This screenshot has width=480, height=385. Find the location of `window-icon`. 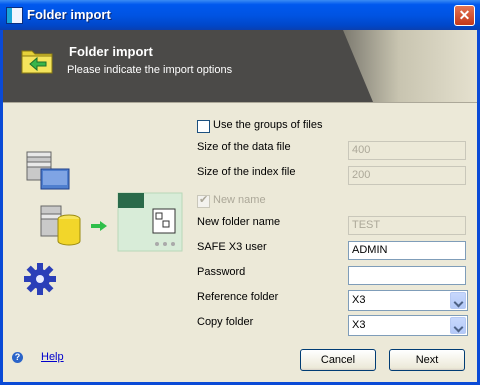

window-icon is located at coordinates (14, 15).